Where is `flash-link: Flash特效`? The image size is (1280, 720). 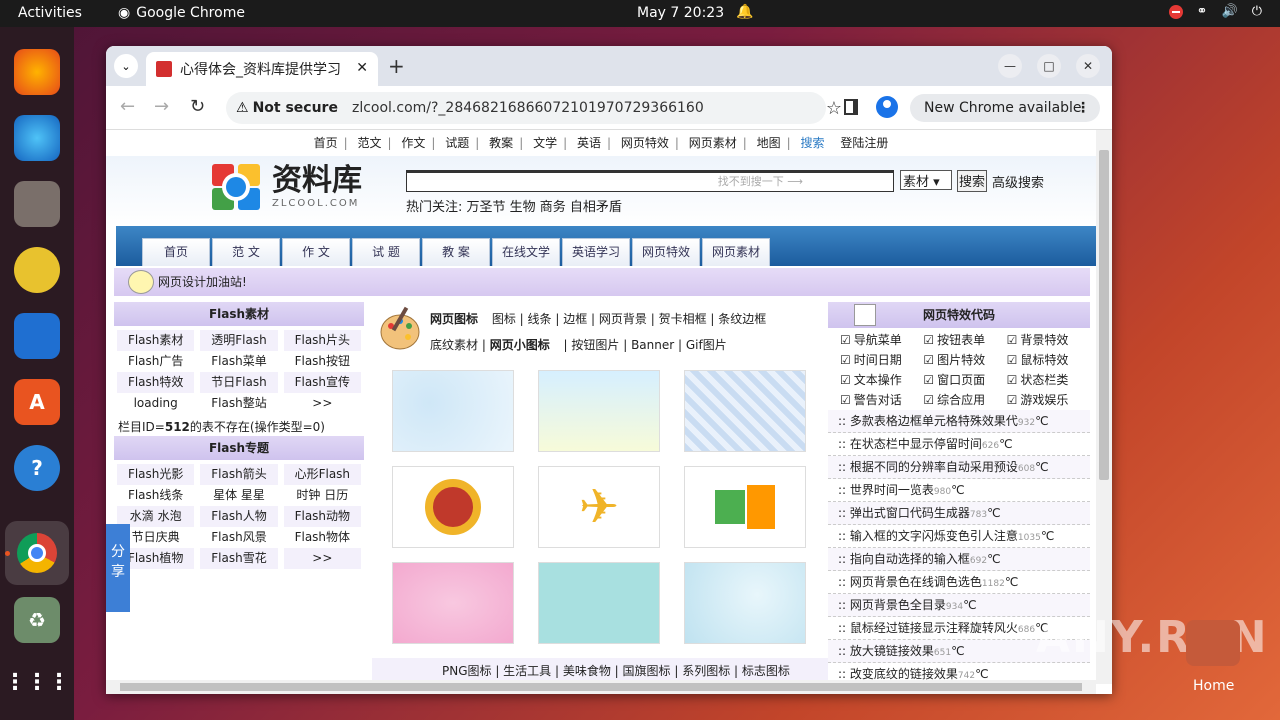 flash-link: Flash特效 is located at coordinates (156, 382).